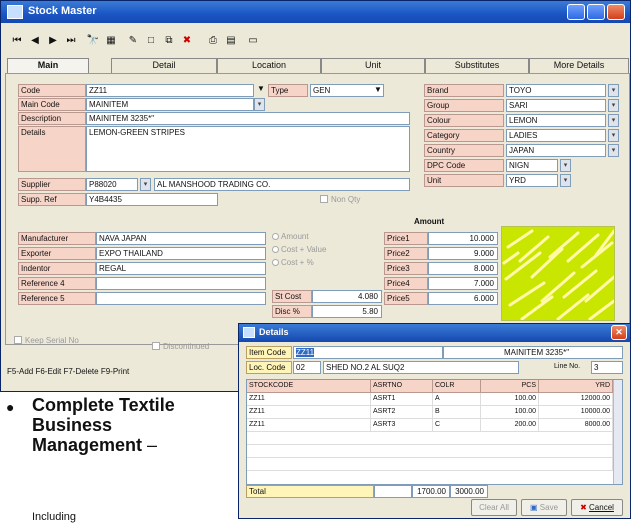 The height and width of the screenshot is (527, 631). What do you see at coordinates (309, 386) in the screenshot?
I see `col-stockcode: STOCKCODE` at bounding box center [309, 386].